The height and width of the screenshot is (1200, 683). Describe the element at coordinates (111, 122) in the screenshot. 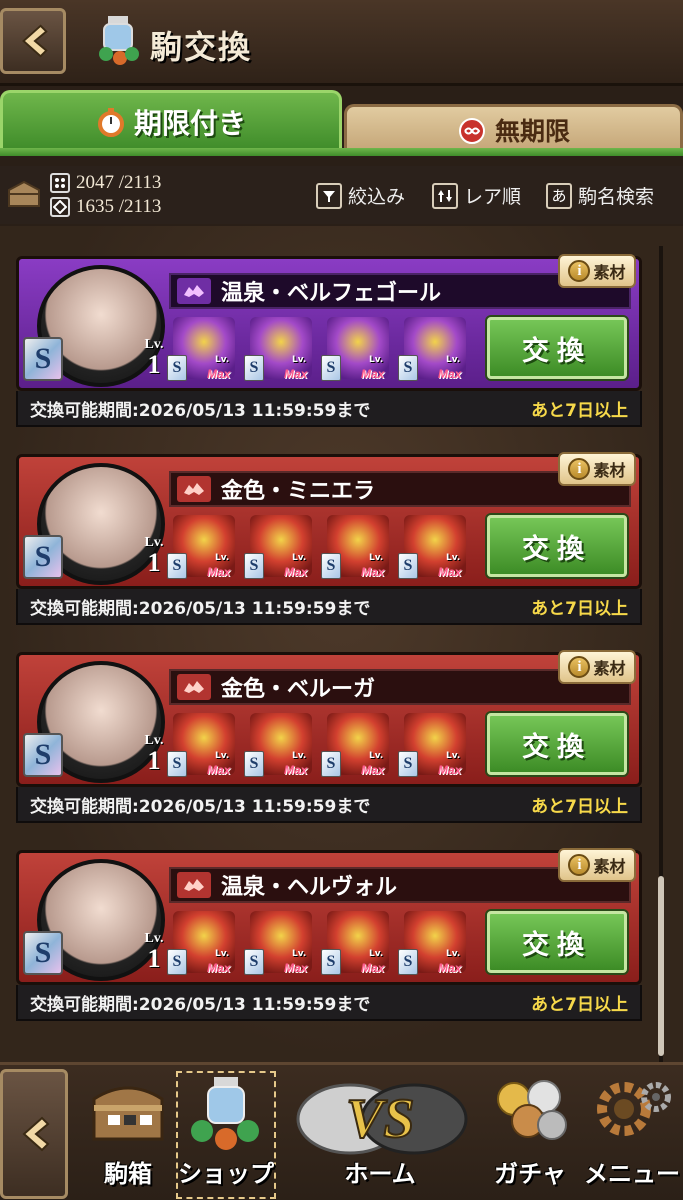

I see `stopwatch-icon` at that location.